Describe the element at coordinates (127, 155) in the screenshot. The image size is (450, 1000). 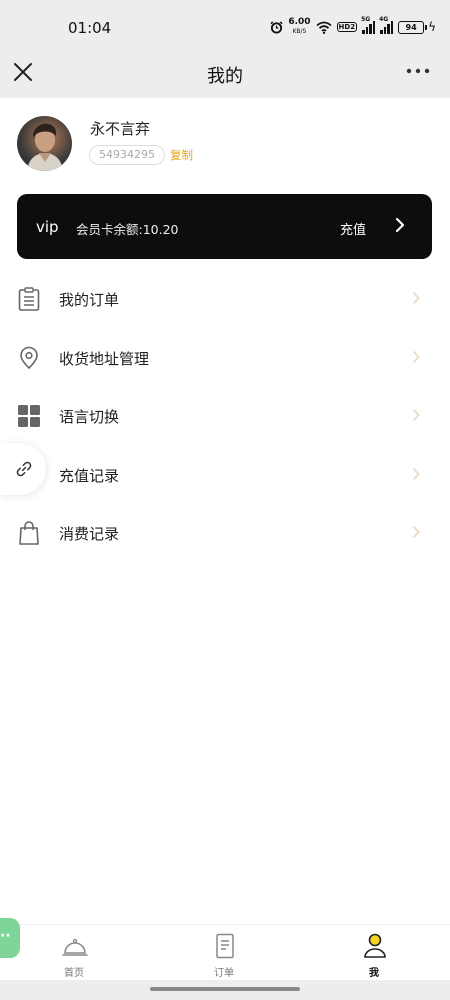
I see `user-id: 54934295` at that location.